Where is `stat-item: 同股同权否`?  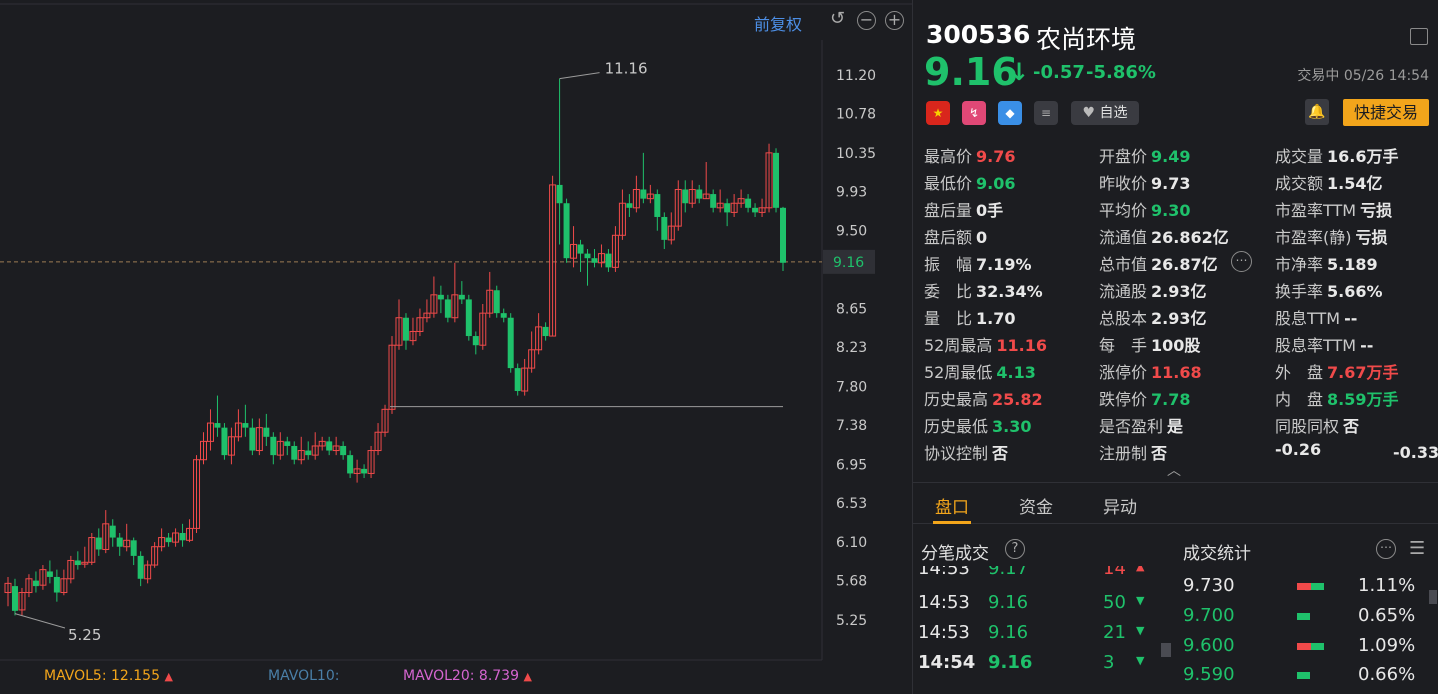 stat-item: 同股同权否 is located at coordinates (1317, 425).